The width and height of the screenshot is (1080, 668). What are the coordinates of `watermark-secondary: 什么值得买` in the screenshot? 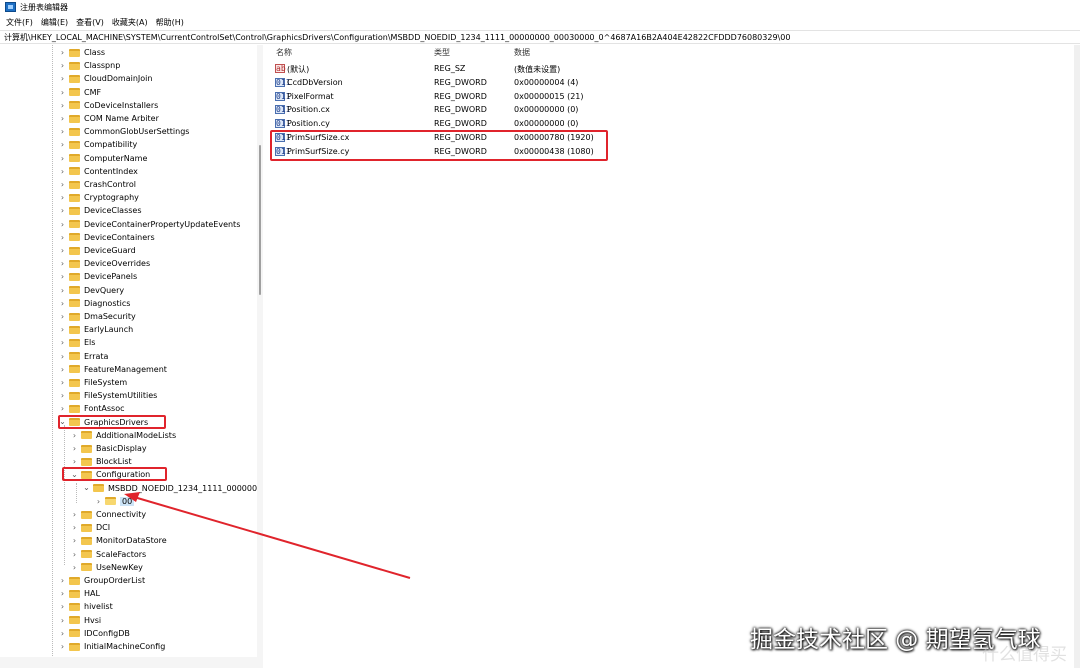 It's located at (1024, 655).